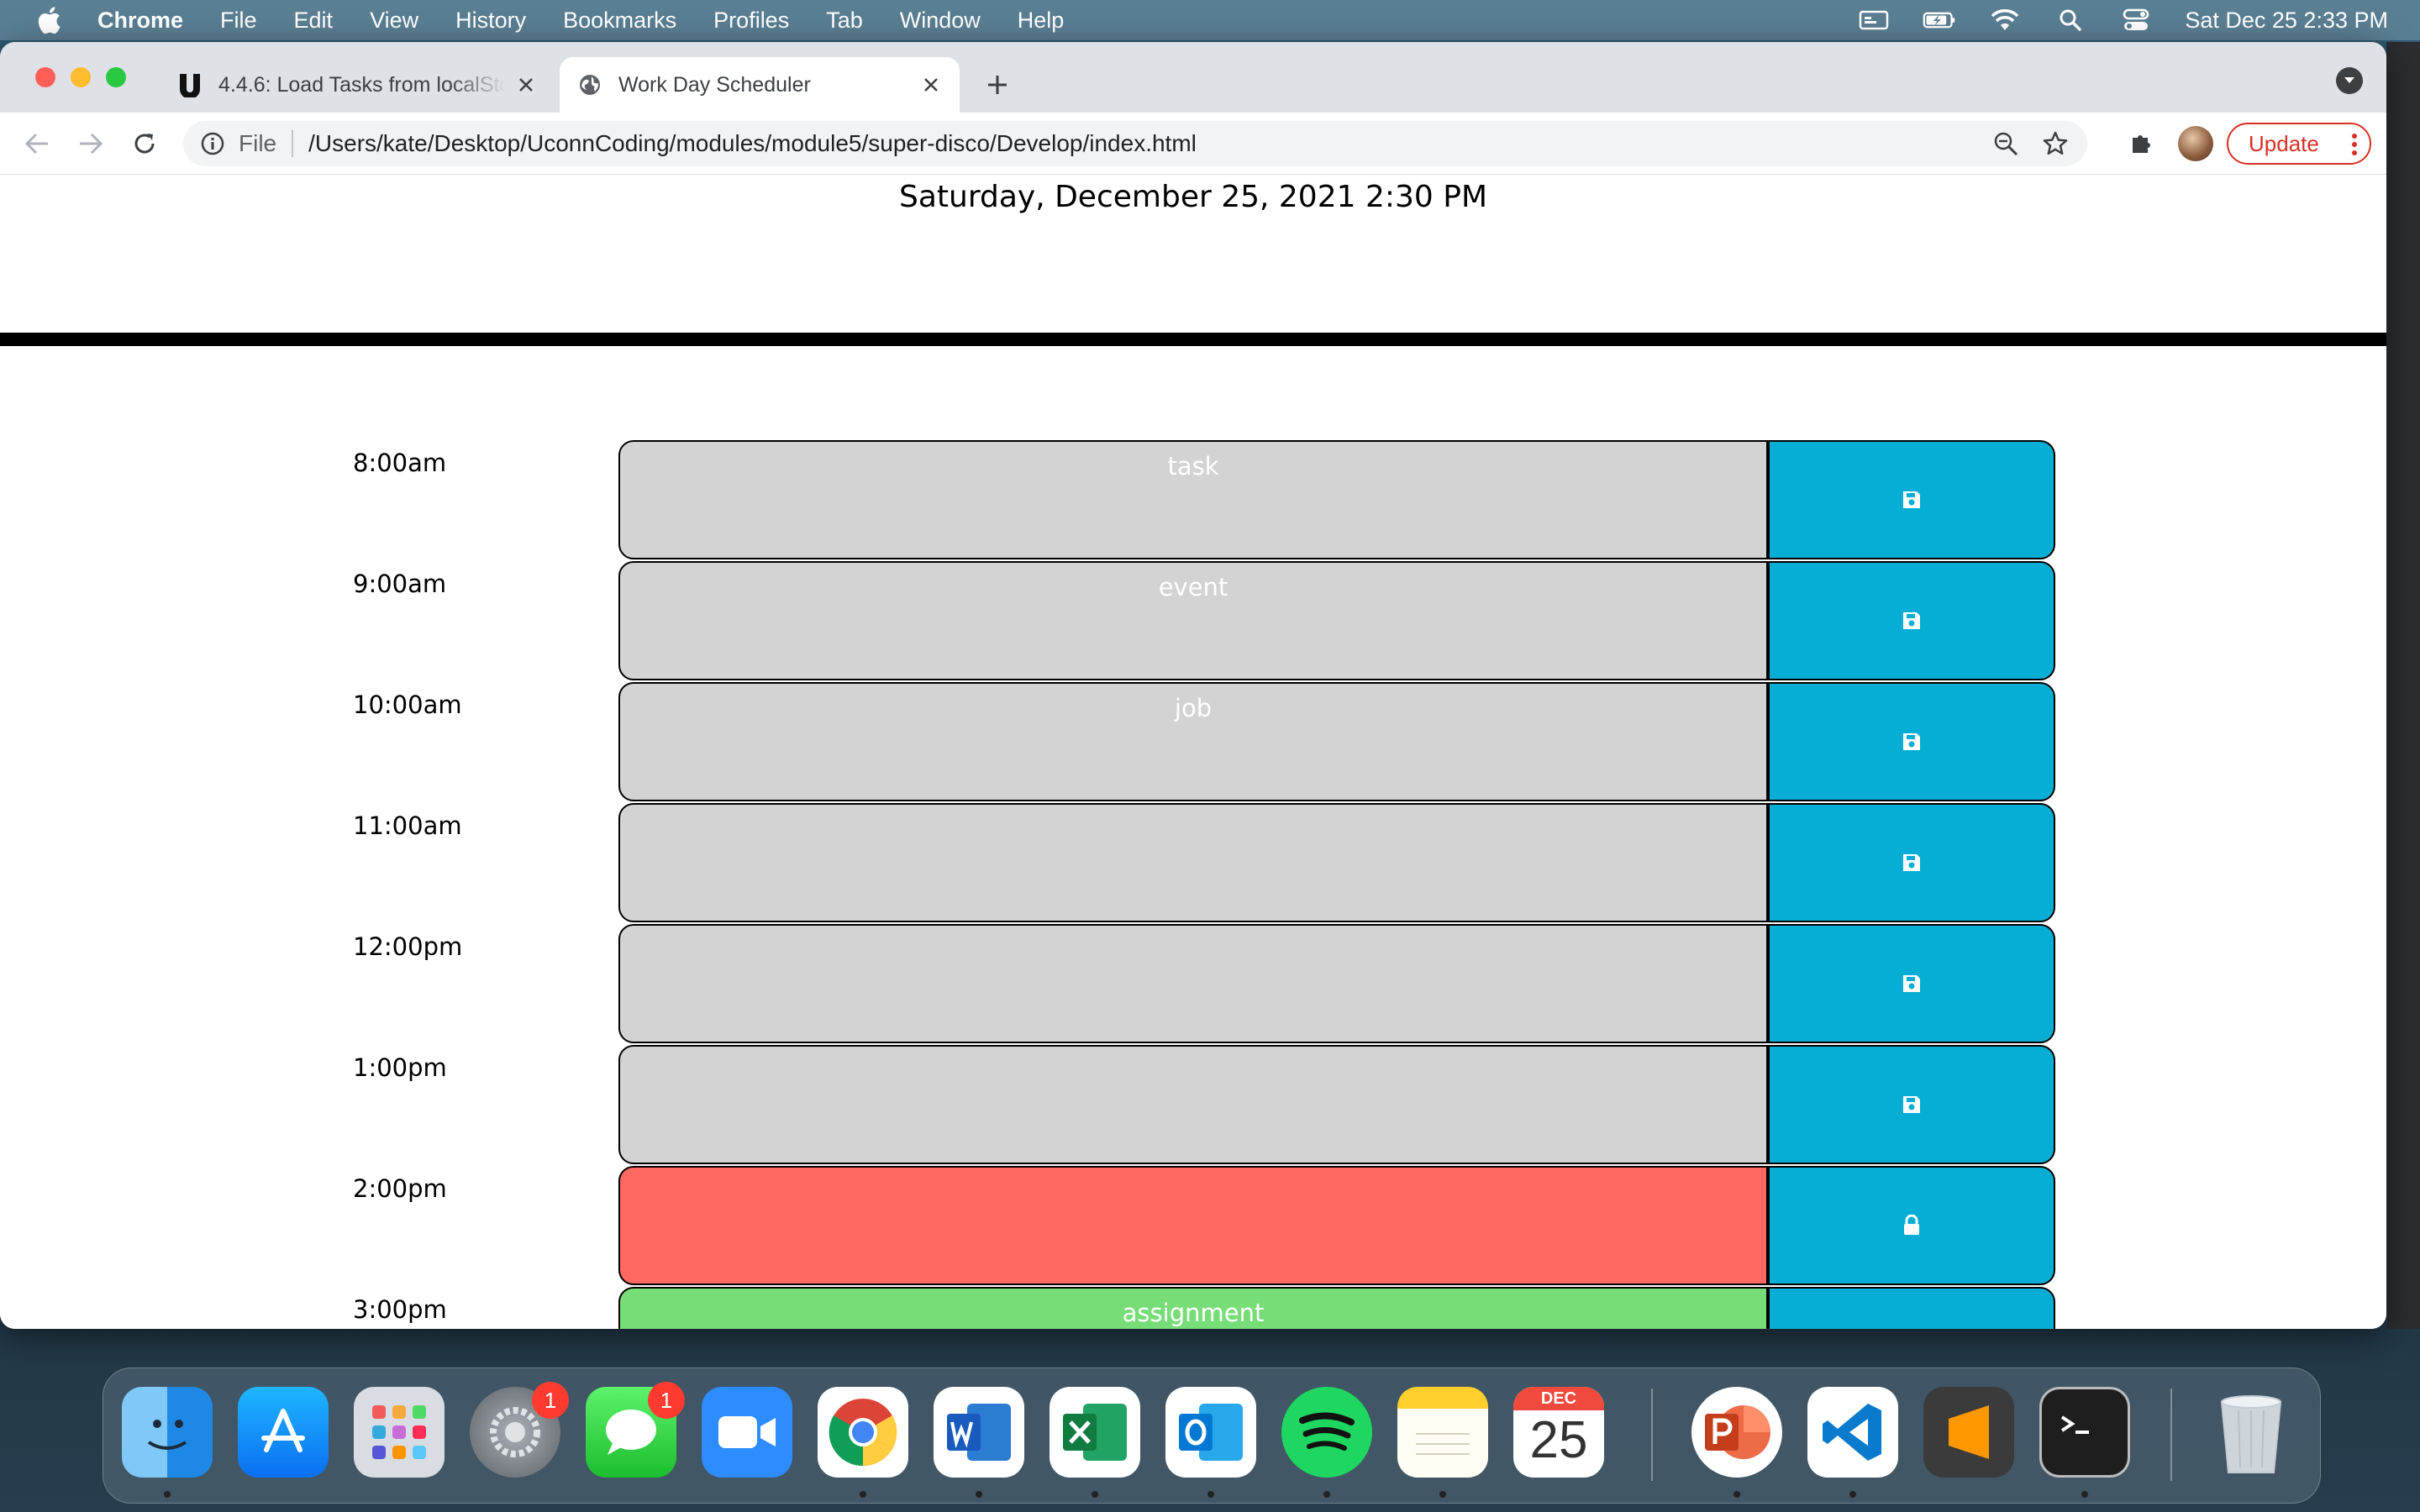 The image size is (2420, 1512). Describe the element at coordinates (2349, 80) in the screenshot. I see `tab-search-icon` at that location.